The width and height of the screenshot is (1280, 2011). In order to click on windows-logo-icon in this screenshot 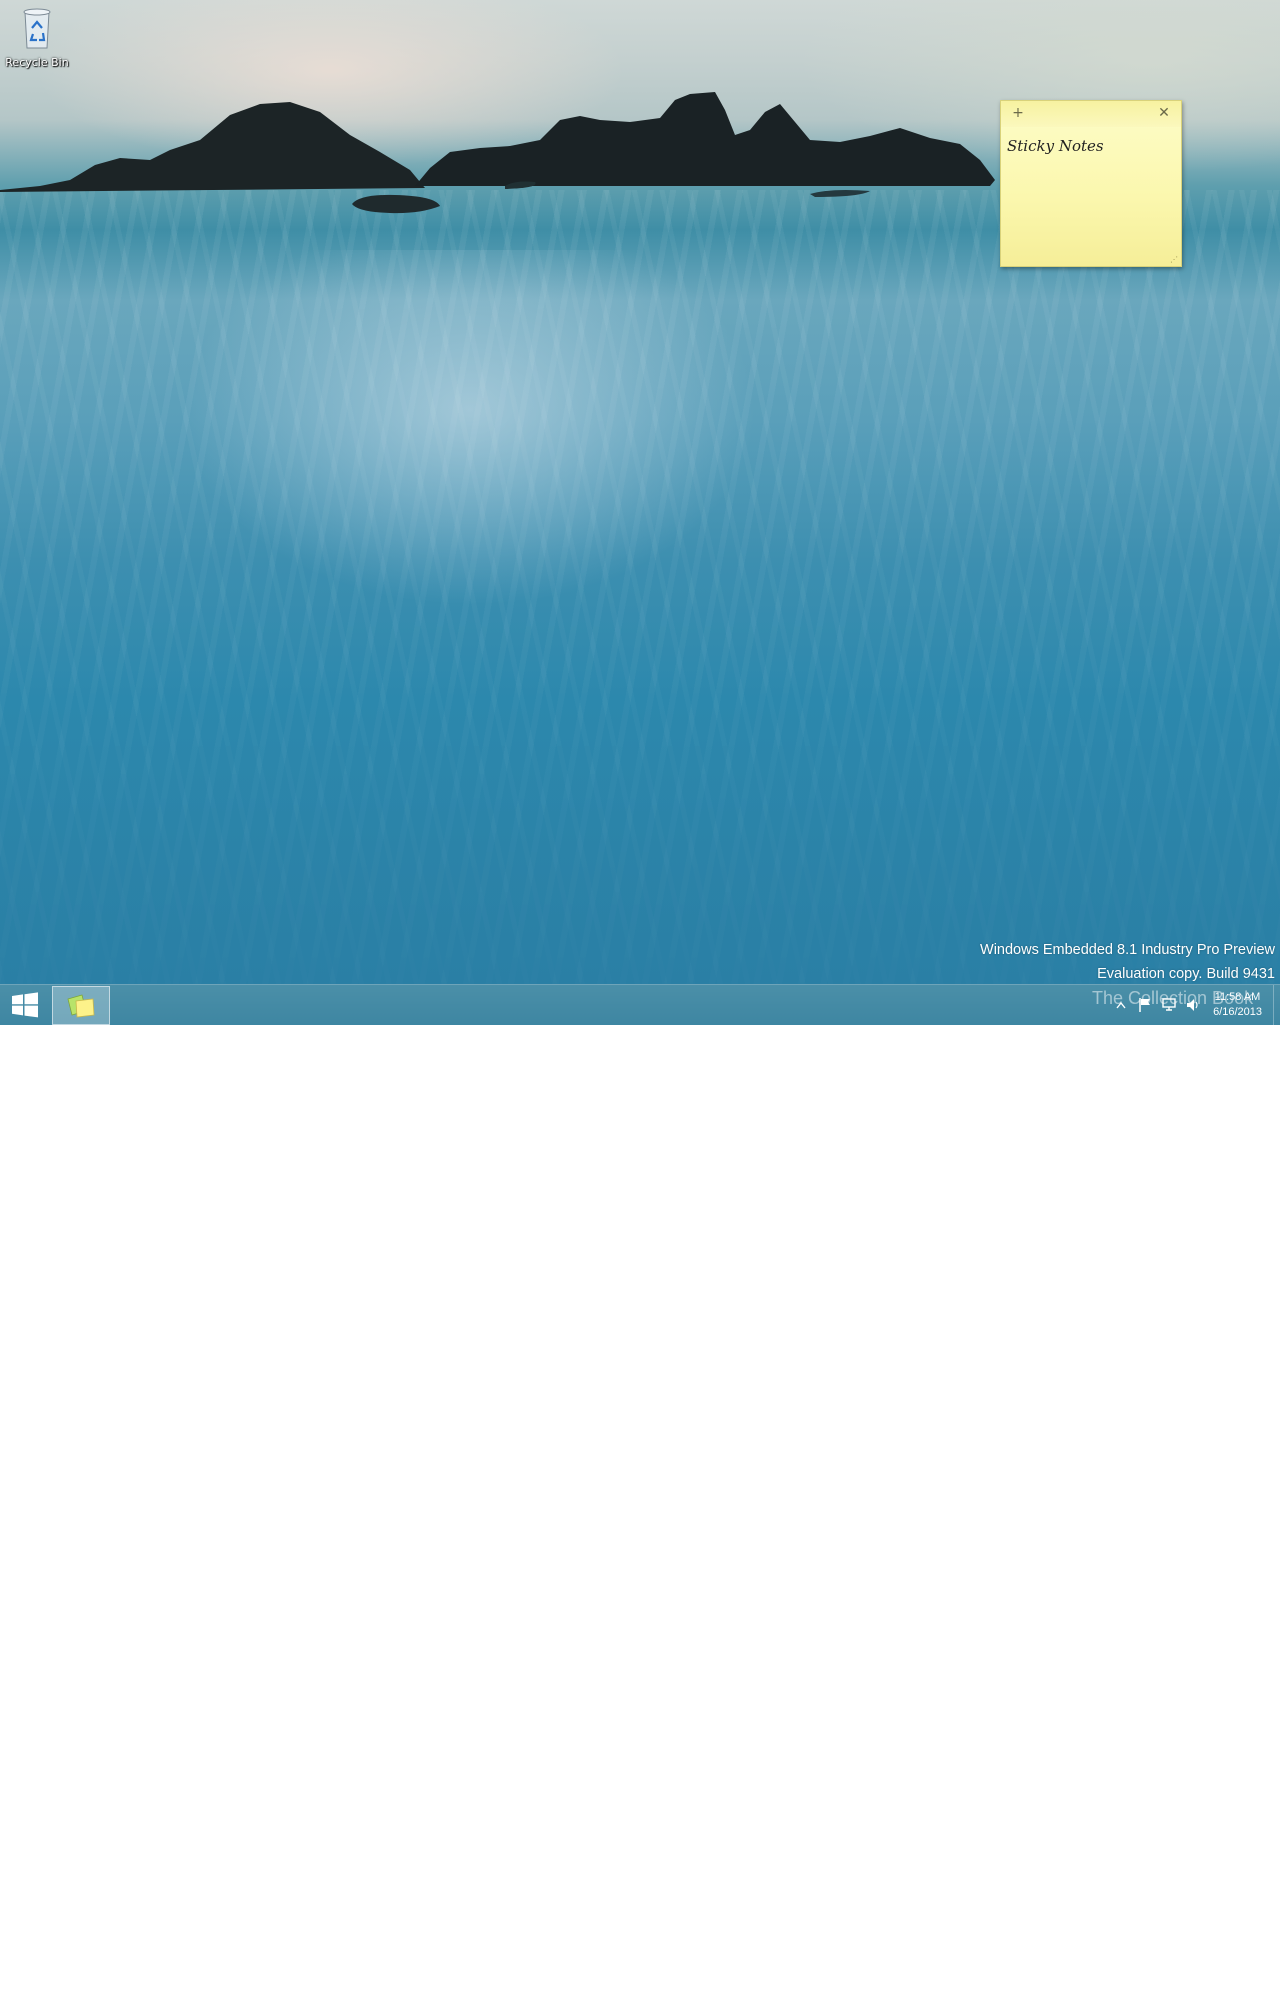, I will do `click(25, 1005)`.